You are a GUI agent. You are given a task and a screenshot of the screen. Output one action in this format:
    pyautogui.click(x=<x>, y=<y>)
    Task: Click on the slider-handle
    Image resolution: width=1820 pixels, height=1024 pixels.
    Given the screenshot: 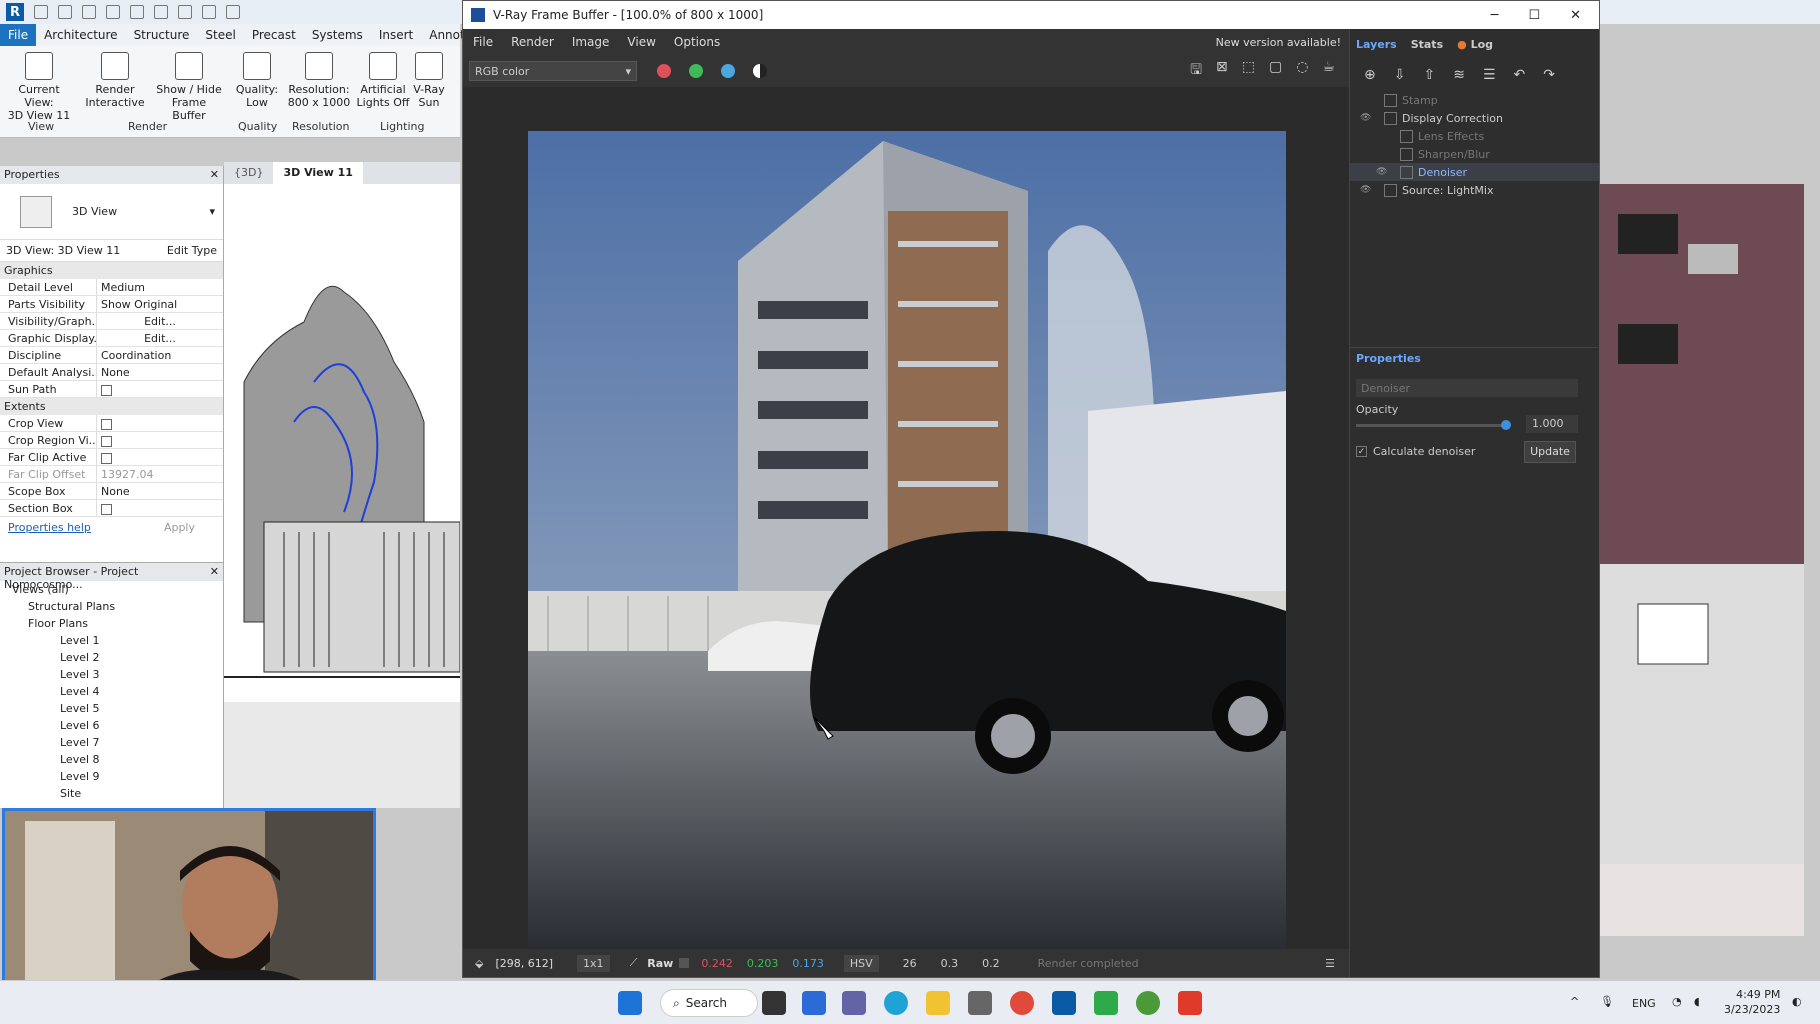 What is the action you would take?
    pyautogui.click(x=1506, y=425)
    